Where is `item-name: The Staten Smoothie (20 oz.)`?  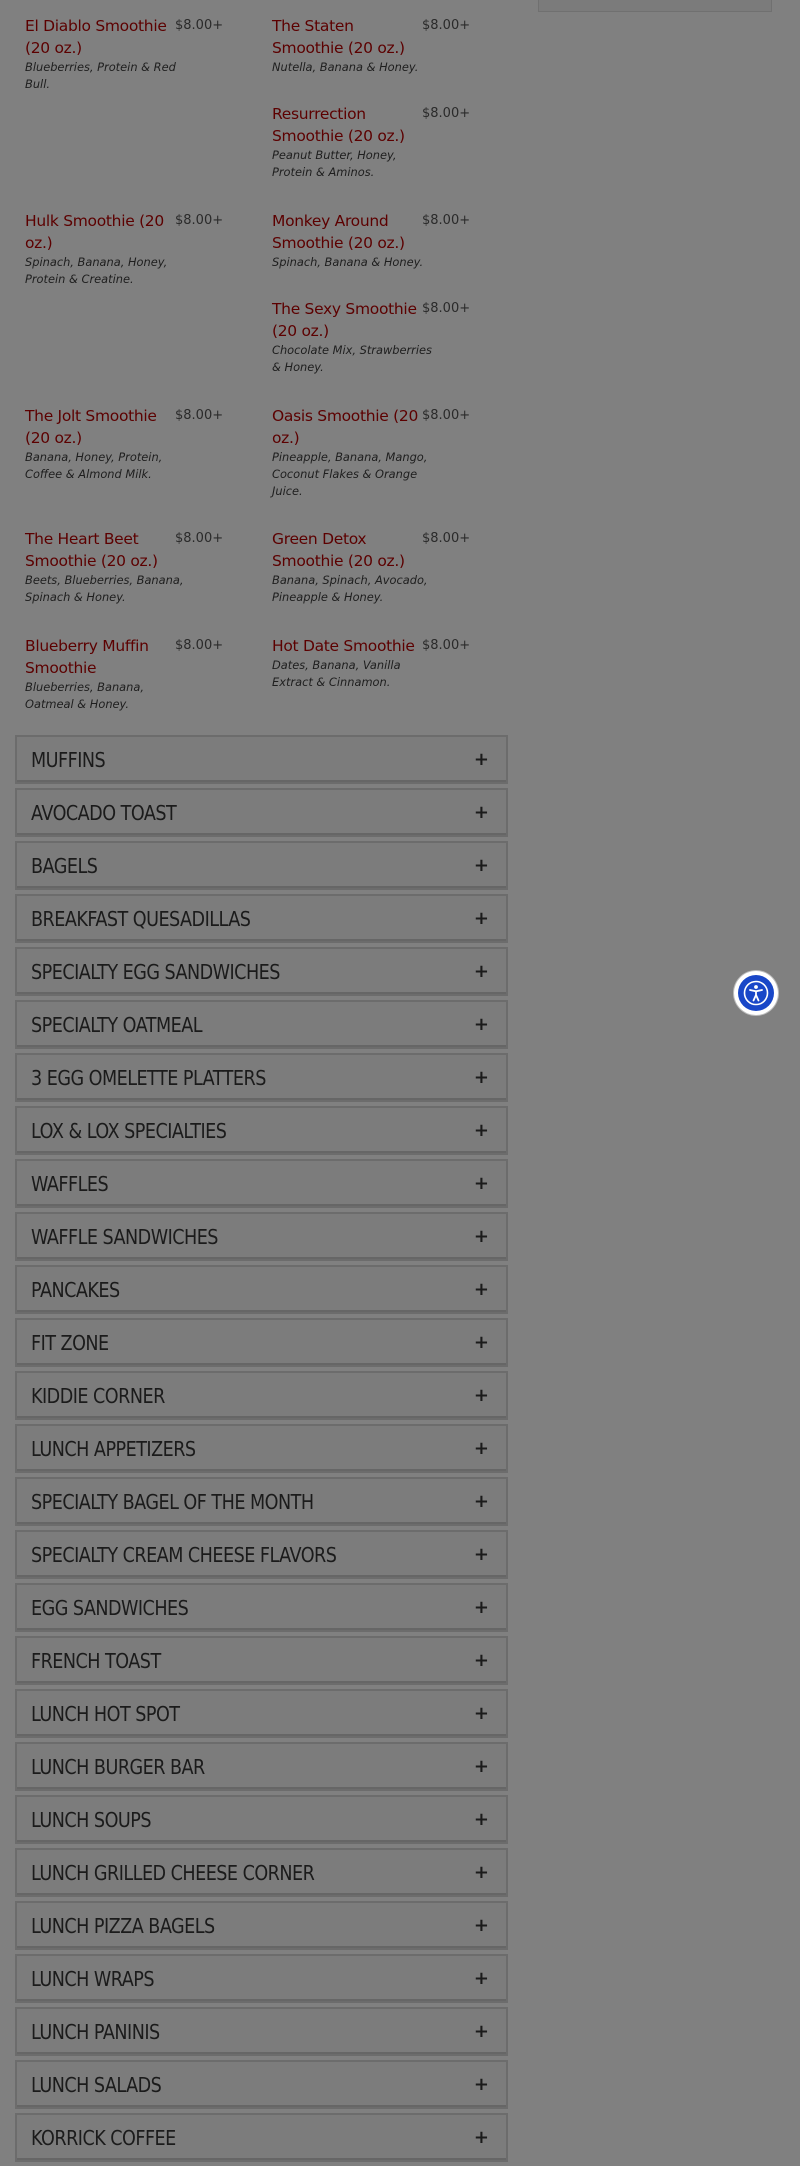 item-name: The Staten Smoothie (20 oz.) is located at coordinates (338, 37).